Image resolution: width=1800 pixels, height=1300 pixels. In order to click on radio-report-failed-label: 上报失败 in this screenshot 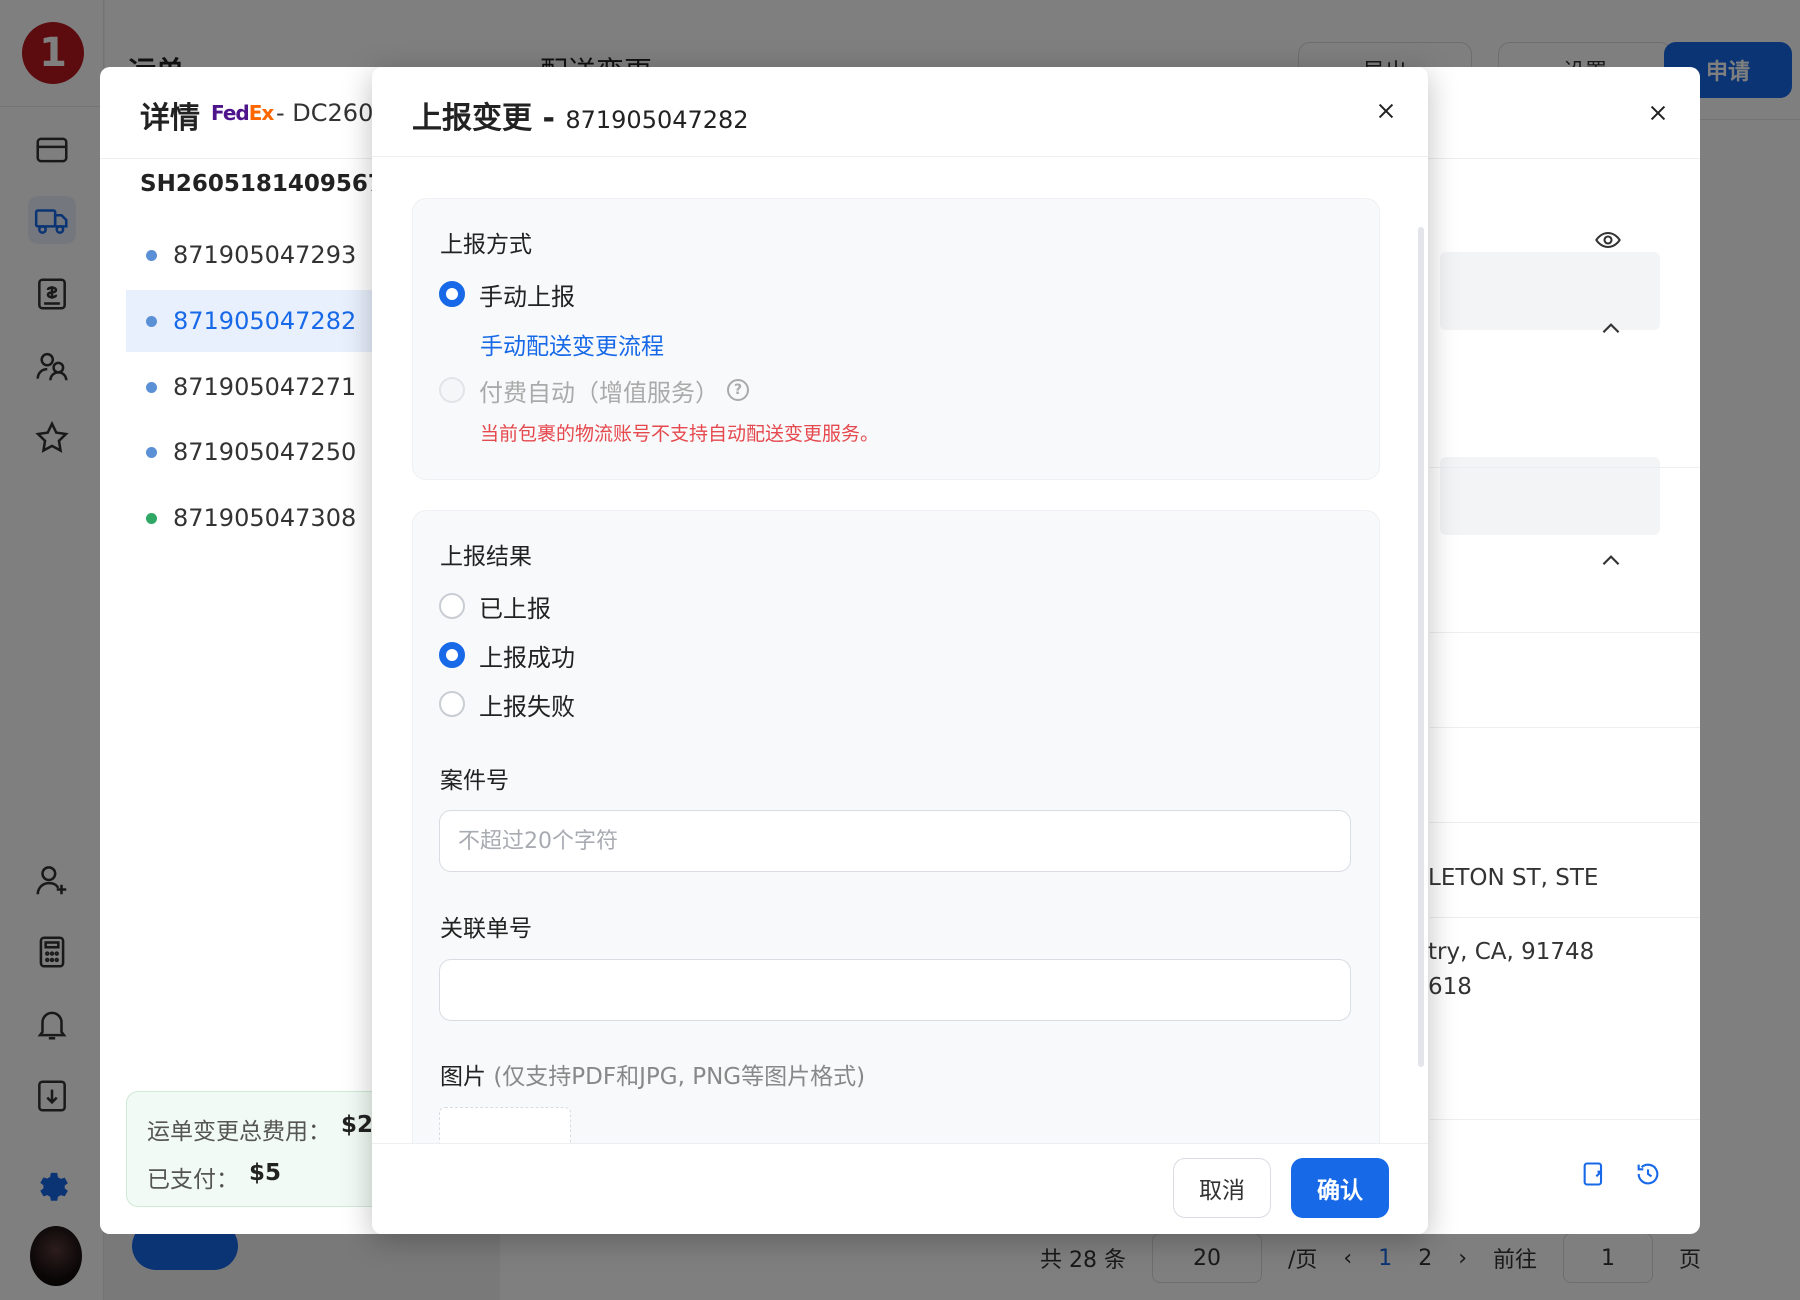, I will do `click(527, 706)`.